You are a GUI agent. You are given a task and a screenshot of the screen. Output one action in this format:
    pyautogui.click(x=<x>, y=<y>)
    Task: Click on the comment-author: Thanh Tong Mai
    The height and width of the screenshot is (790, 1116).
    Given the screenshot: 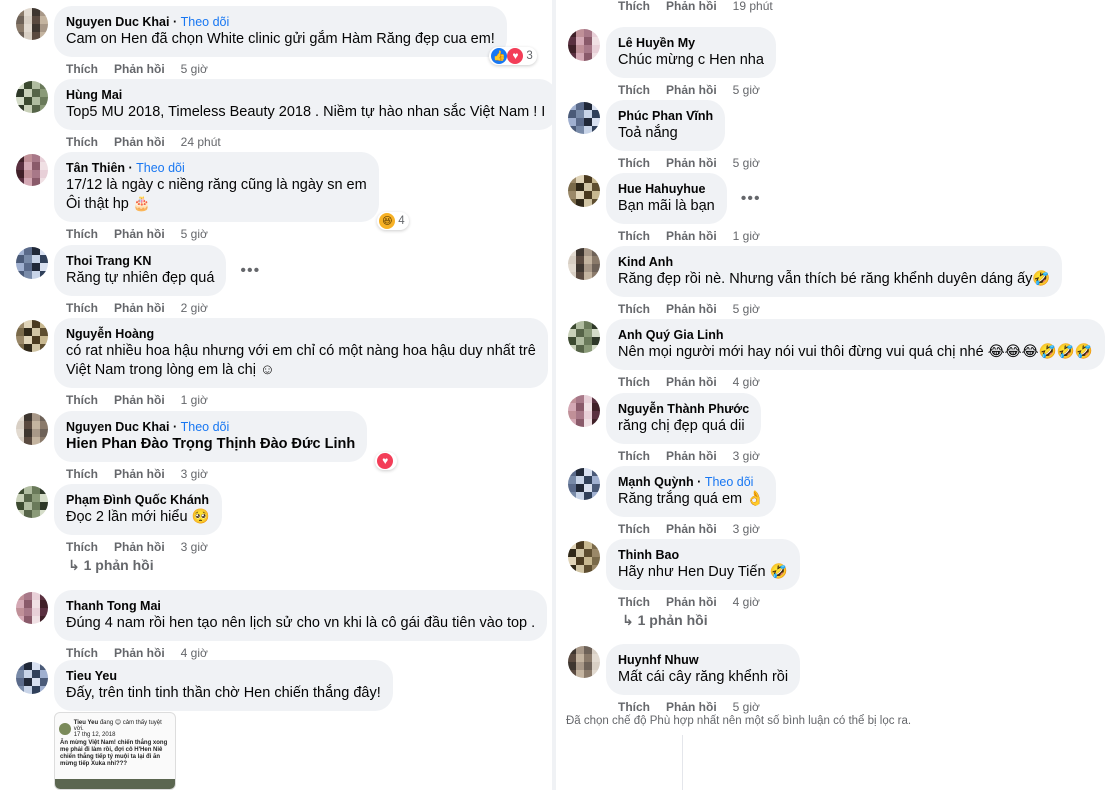 What is the action you would take?
    pyautogui.click(x=300, y=606)
    